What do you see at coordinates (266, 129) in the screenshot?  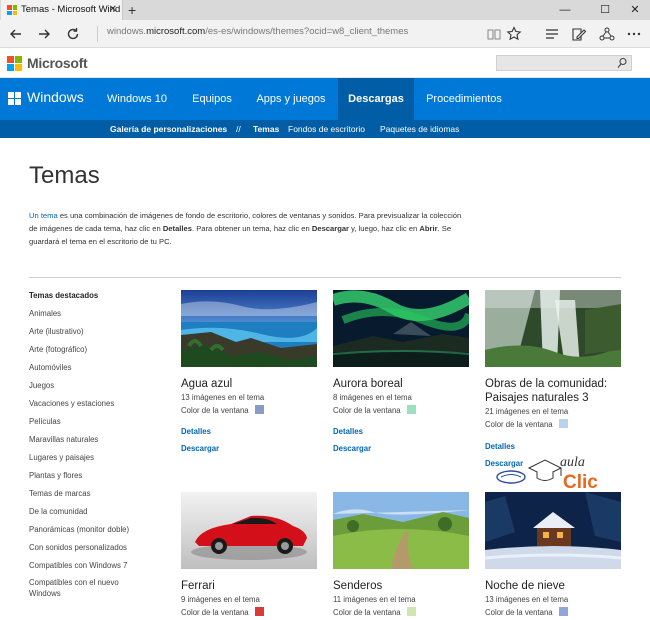 I see `subnav-temas: Temas` at bounding box center [266, 129].